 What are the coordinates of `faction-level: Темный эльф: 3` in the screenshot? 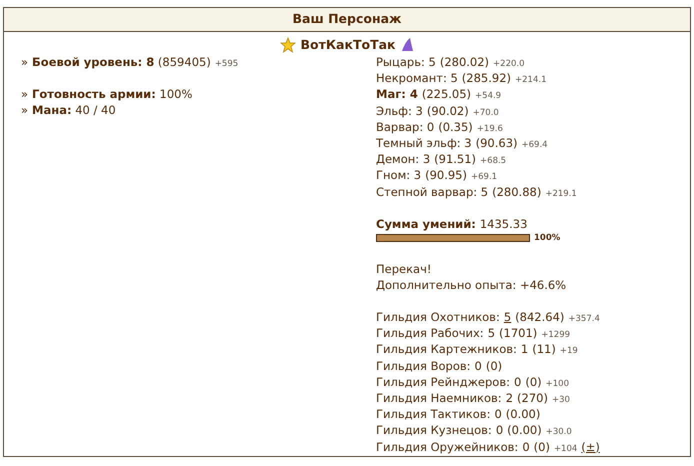 It's located at (424, 142).